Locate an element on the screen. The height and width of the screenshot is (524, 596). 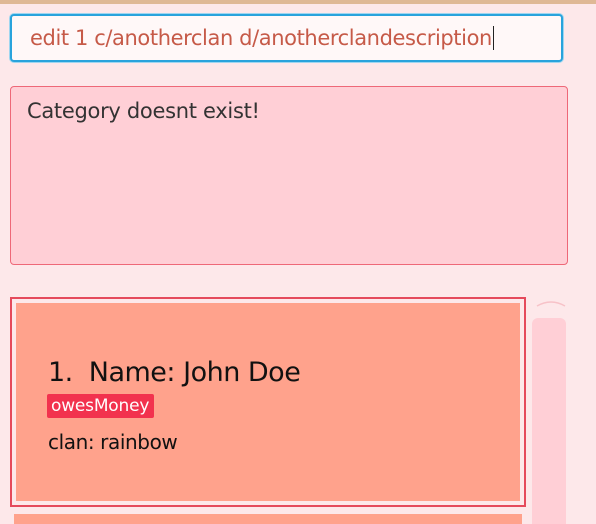
text-caret is located at coordinates (493, 38).